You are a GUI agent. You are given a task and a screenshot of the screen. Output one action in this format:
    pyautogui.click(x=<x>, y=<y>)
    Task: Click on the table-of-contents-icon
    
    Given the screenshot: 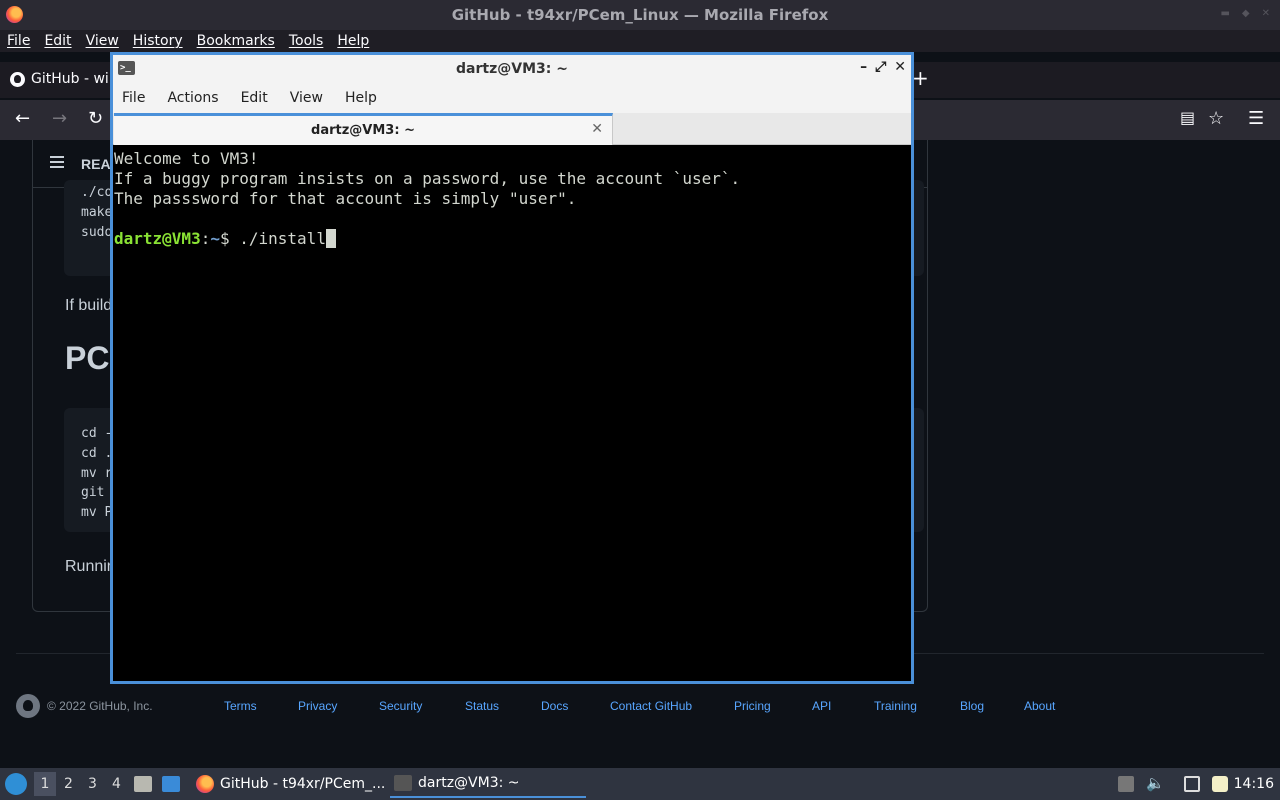 What is the action you would take?
    pyautogui.click(x=57, y=162)
    